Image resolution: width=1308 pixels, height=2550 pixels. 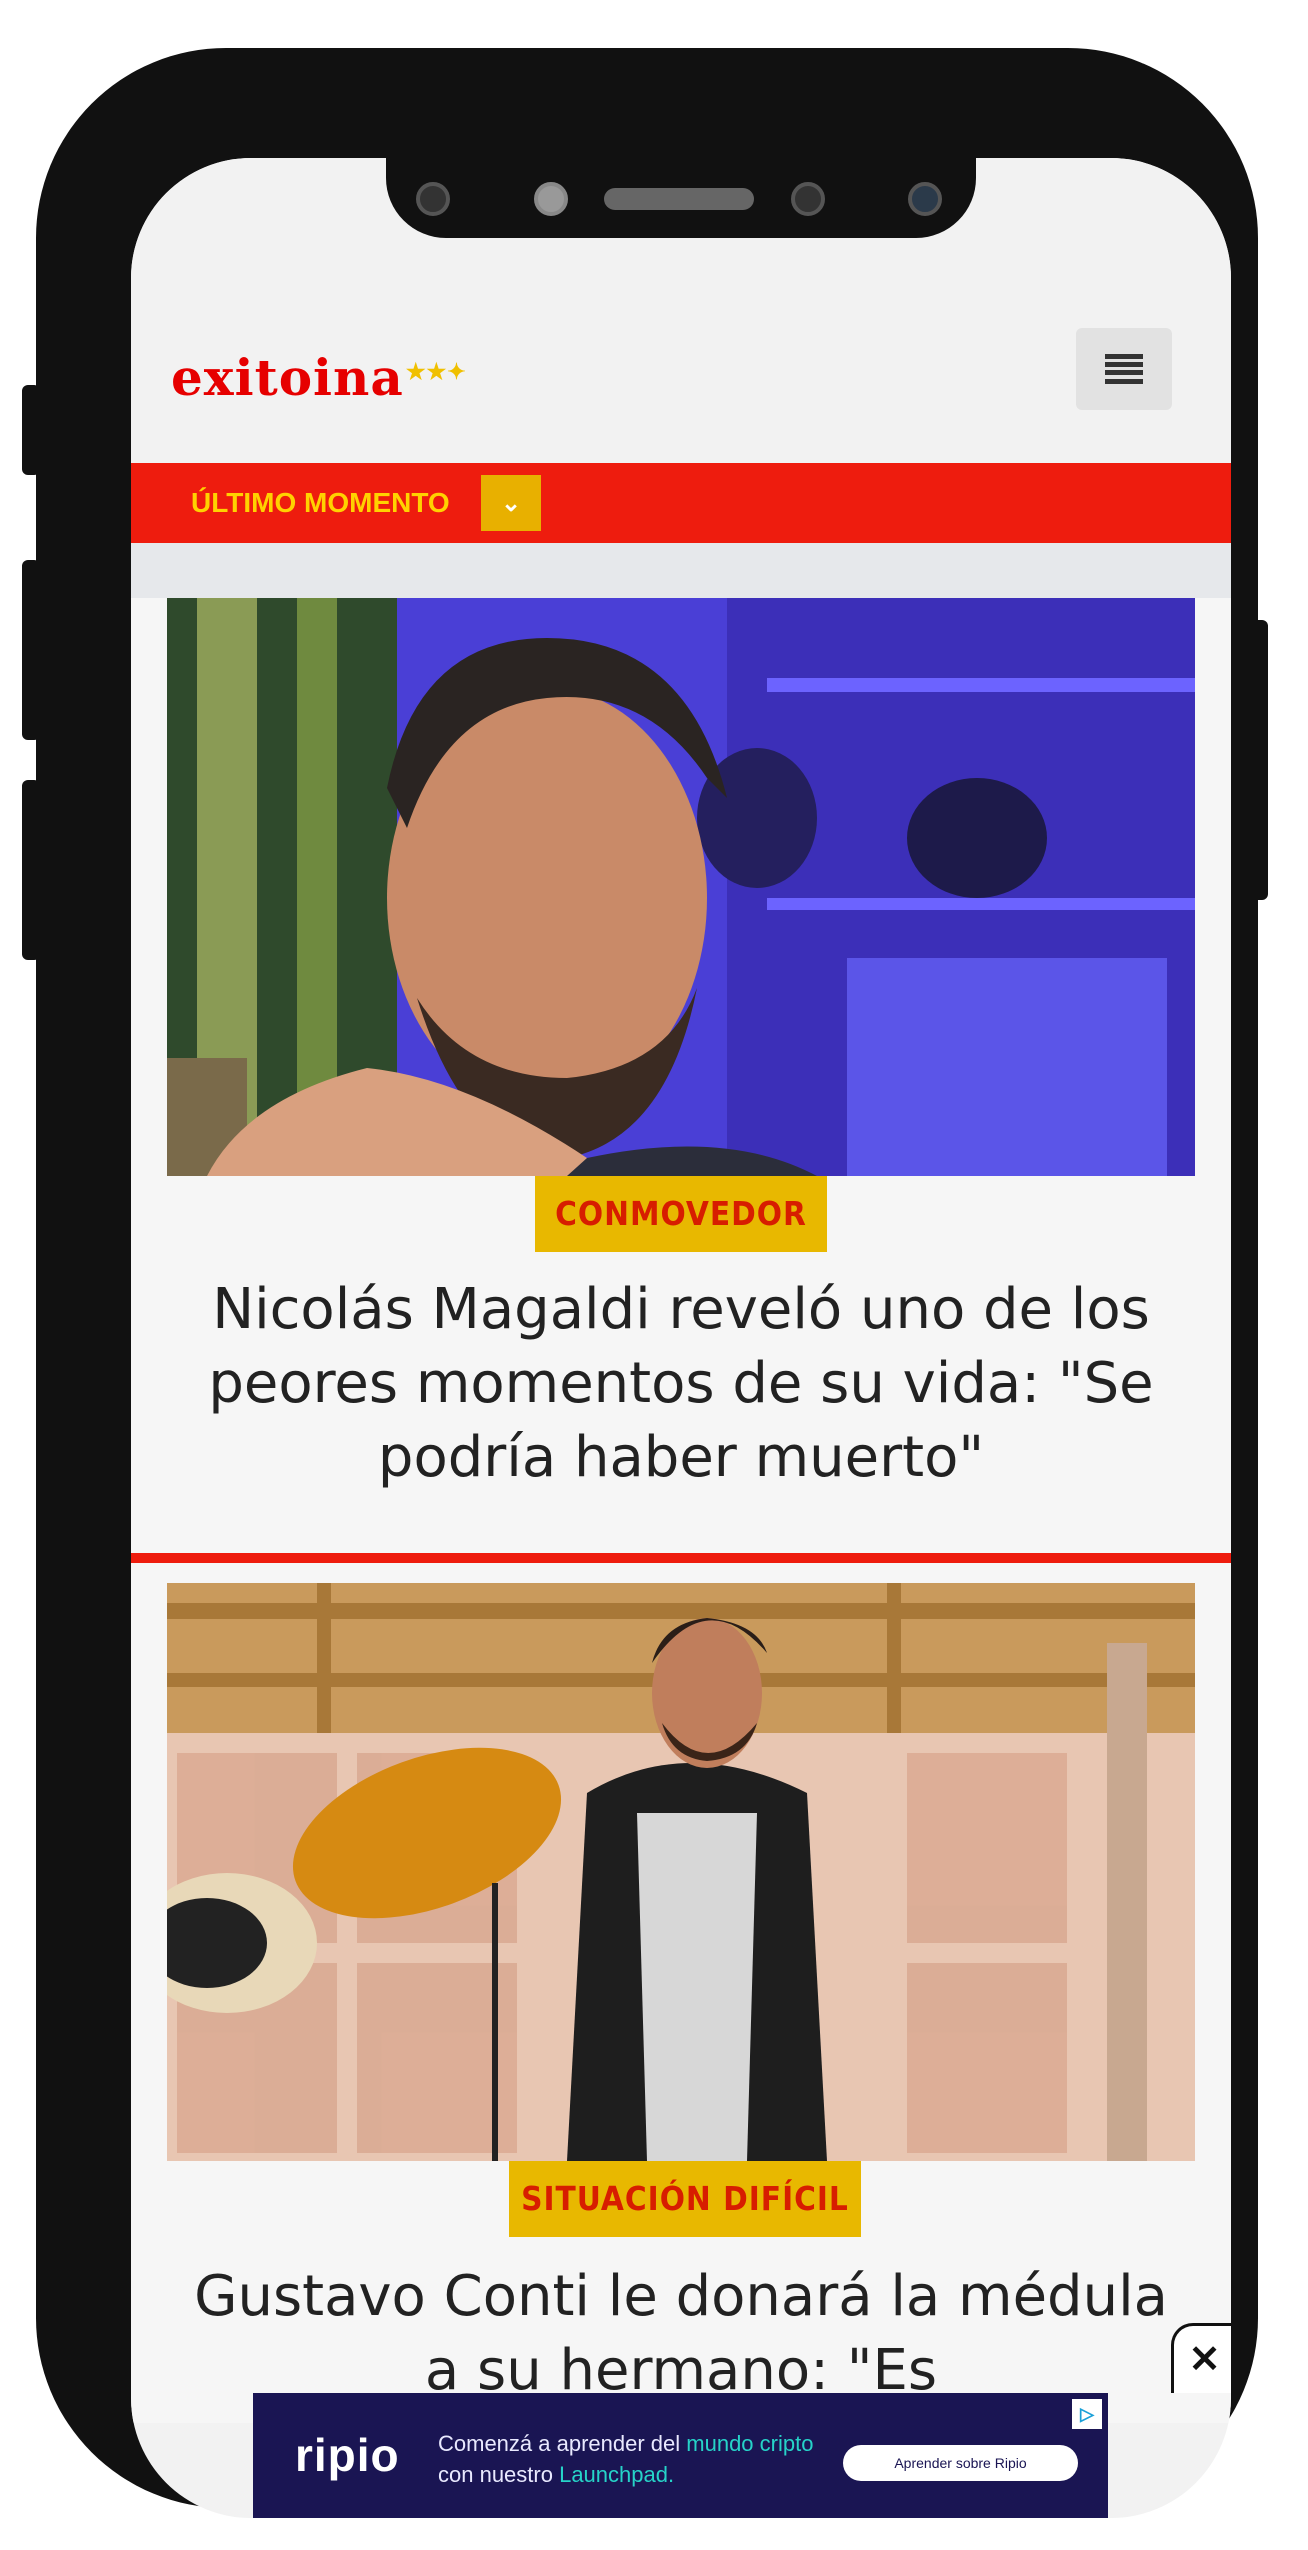 I want to click on breaking-news-dropdown-button: ⌄, so click(x=511, y=503).